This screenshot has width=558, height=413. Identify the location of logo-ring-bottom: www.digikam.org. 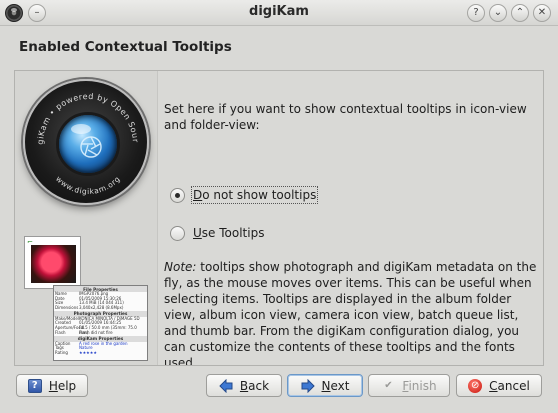
(87, 185).